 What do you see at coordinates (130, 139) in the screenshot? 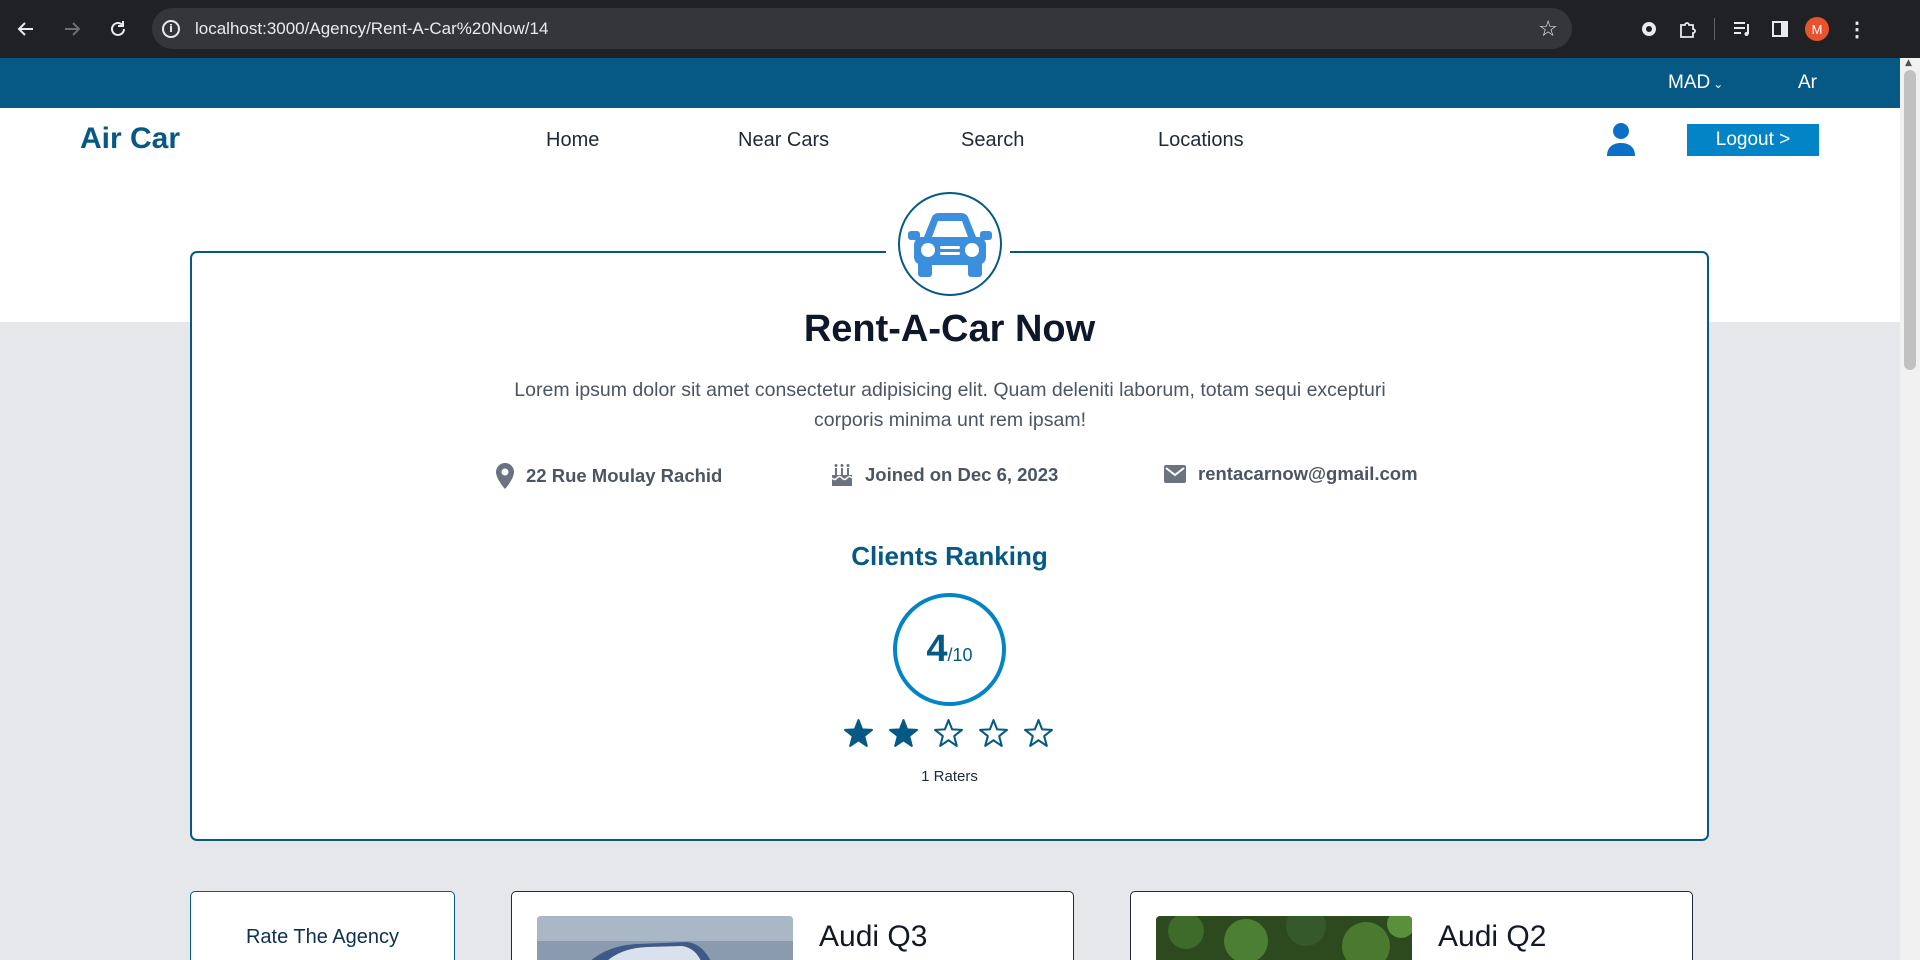
I see `brand-logo: Air Car` at bounding box center [130, 139].